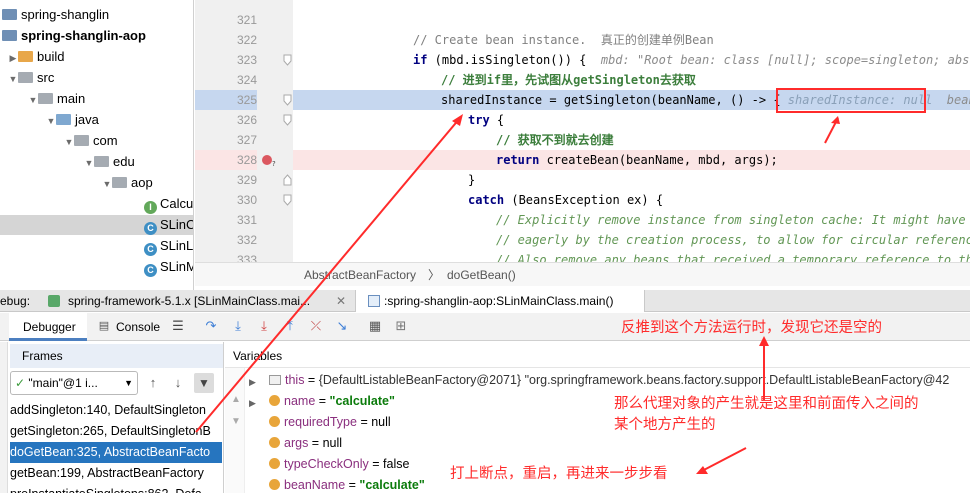  I want to click on tree-item-aop: ▼ aop, so click(127, 183).